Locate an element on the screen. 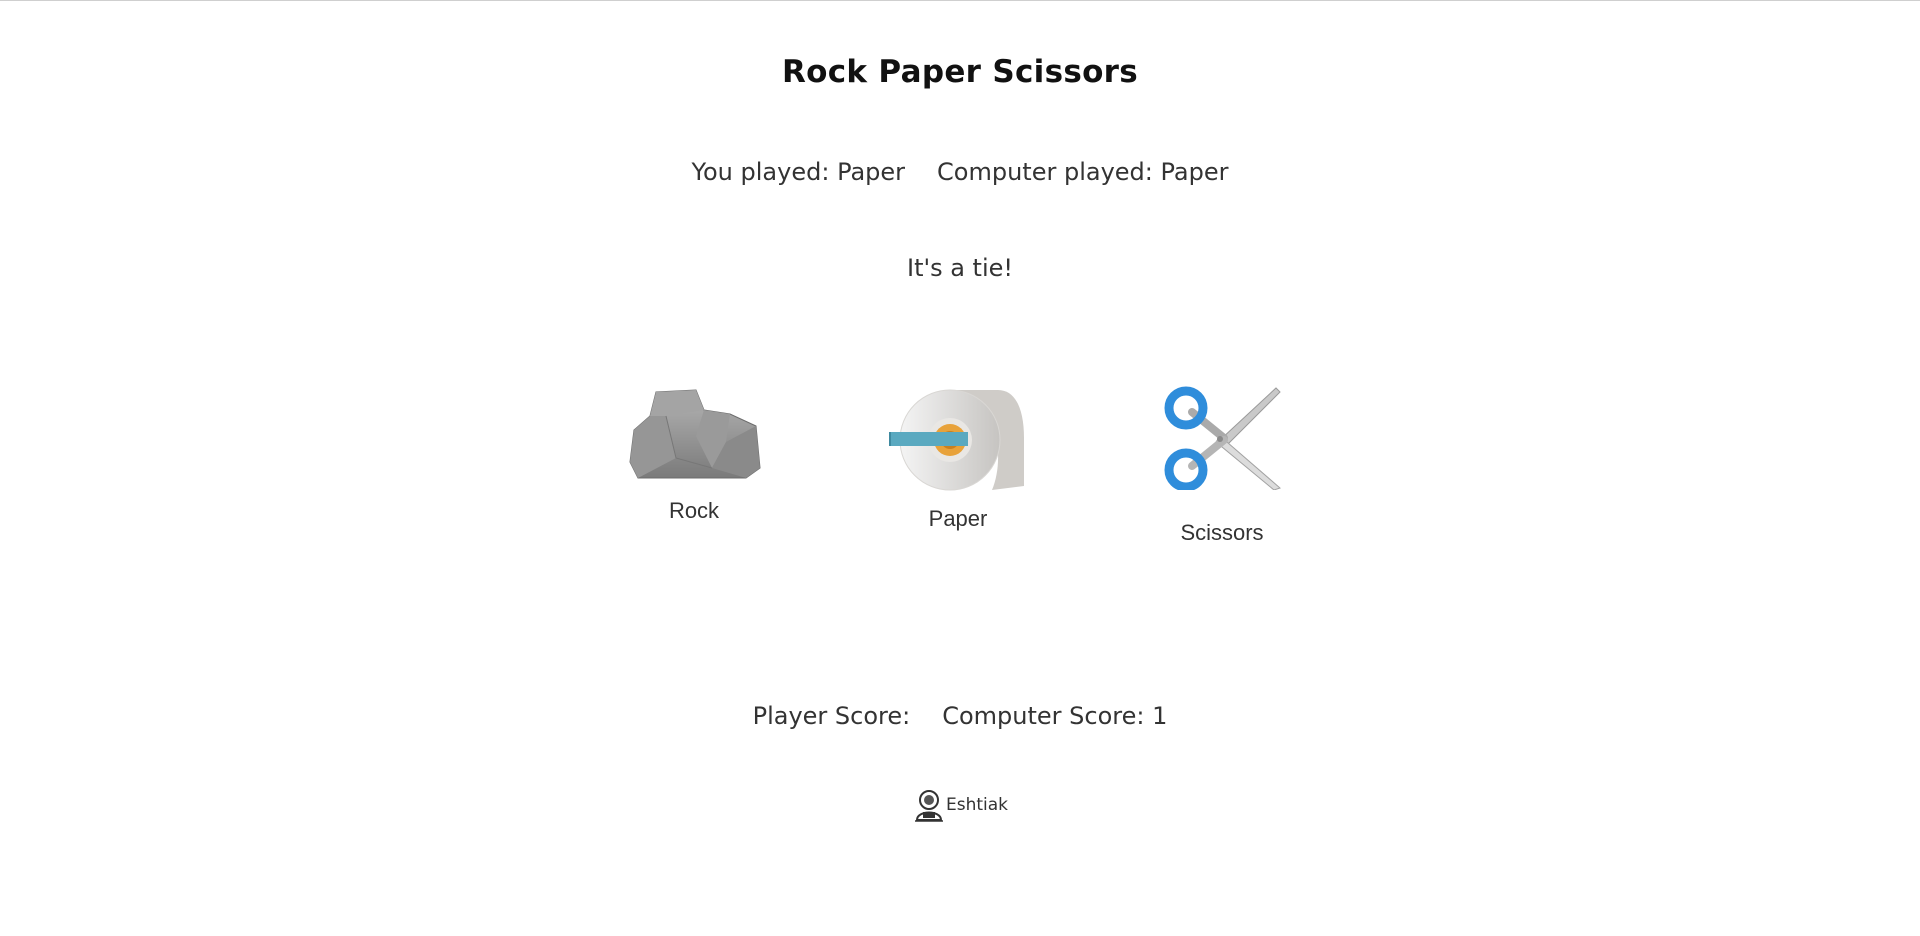 The height and width of the screenshot is (936, 1920). plays-row: You played: Paper Computer played: Paper is located at coordinates (960, 172).